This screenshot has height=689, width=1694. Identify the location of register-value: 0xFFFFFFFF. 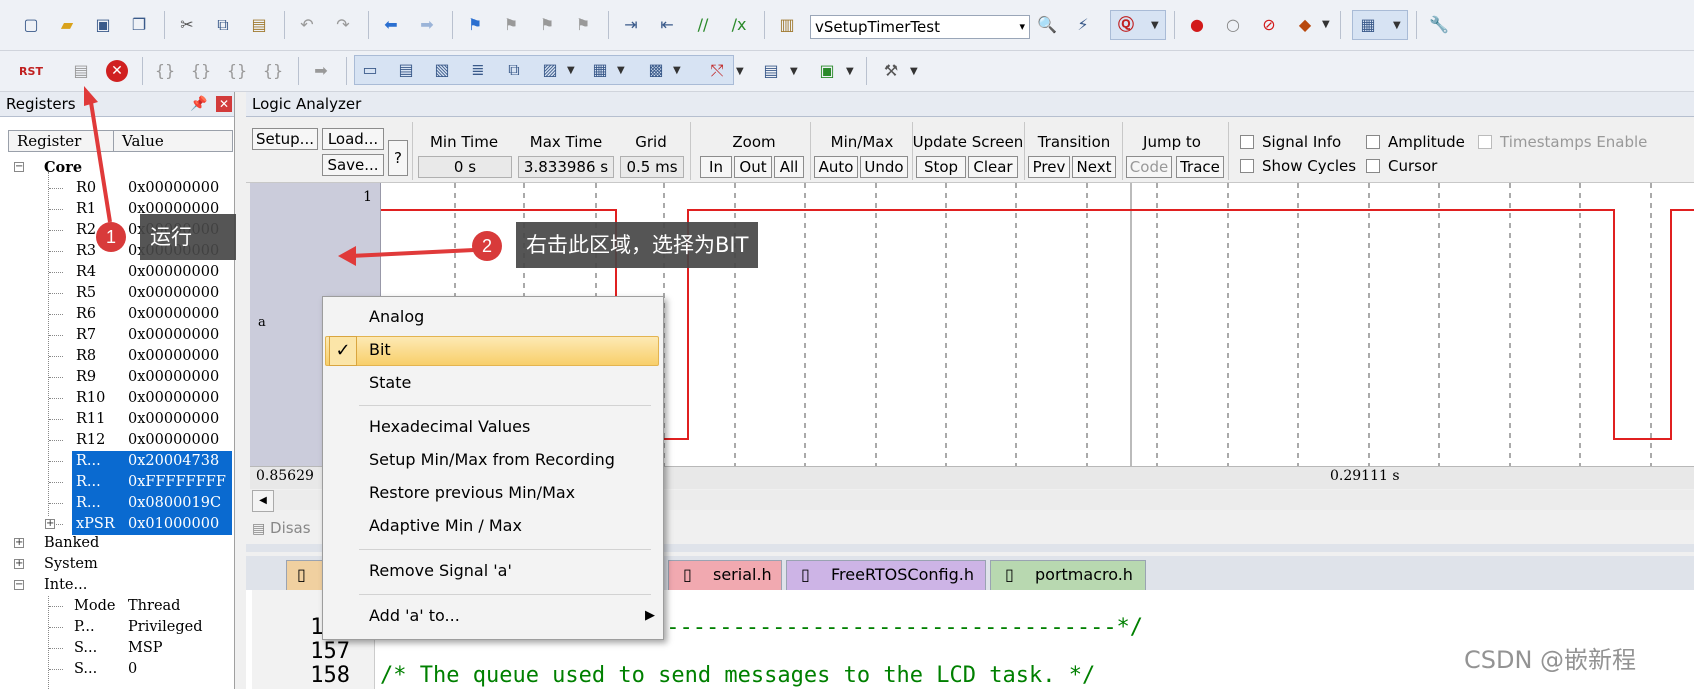
(178, 482).